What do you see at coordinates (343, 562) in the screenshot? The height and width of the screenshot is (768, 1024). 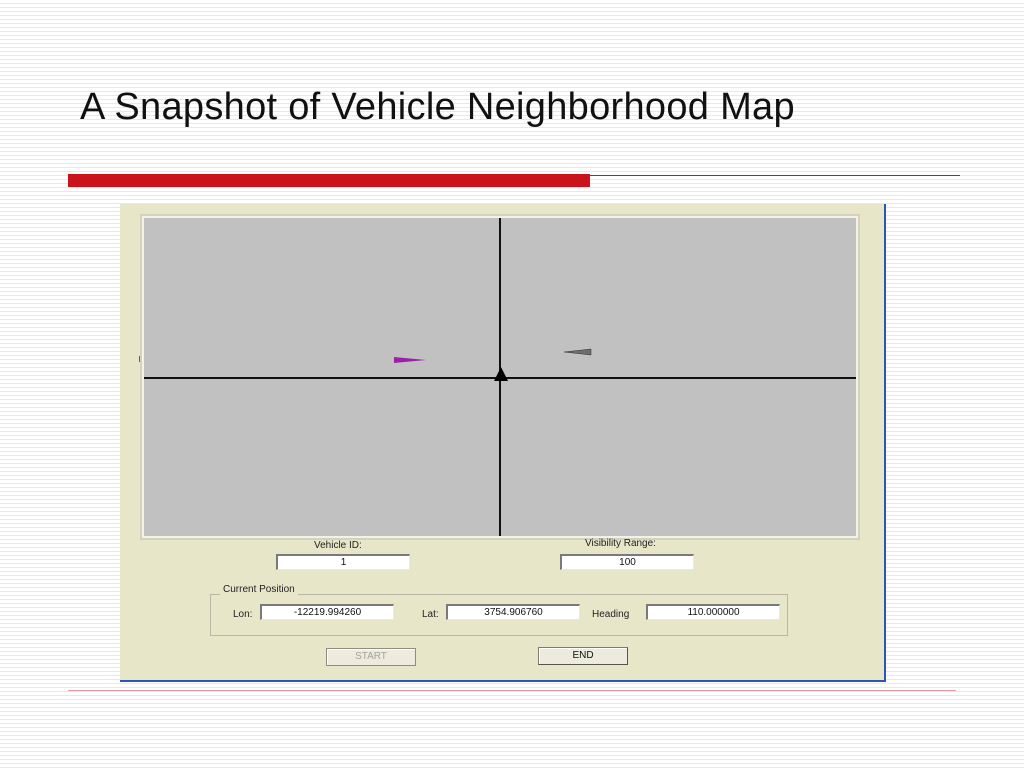 I see `vehicle-id-field: 1` at bounding box center [343, 562].